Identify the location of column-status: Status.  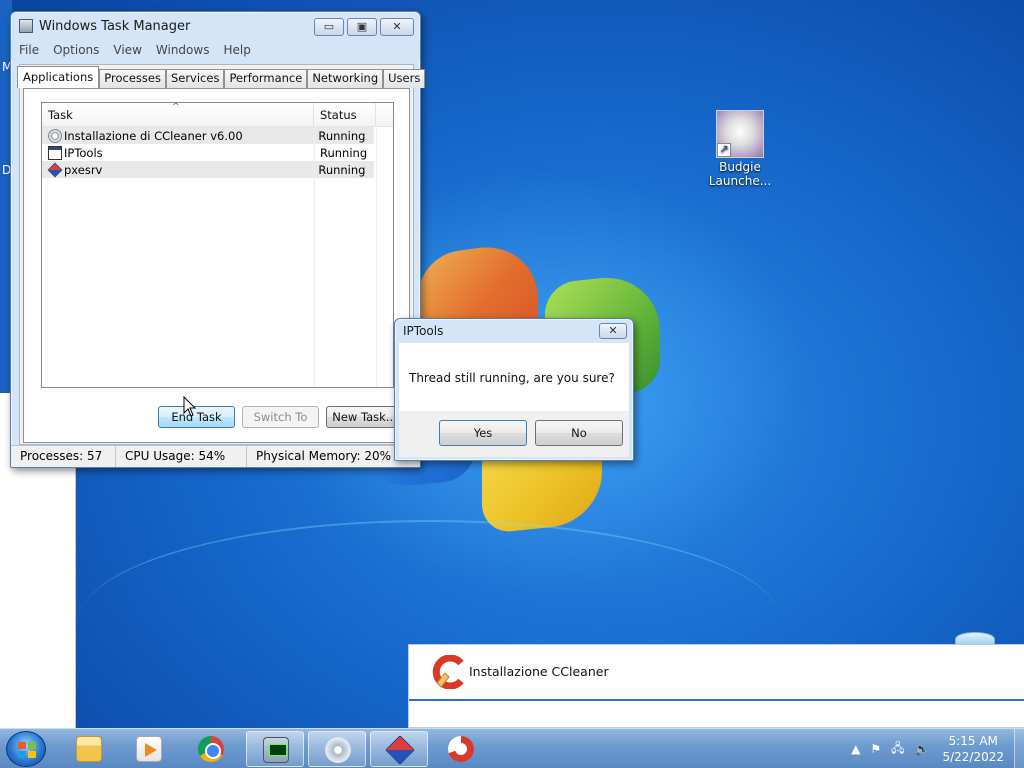
(345, 114).